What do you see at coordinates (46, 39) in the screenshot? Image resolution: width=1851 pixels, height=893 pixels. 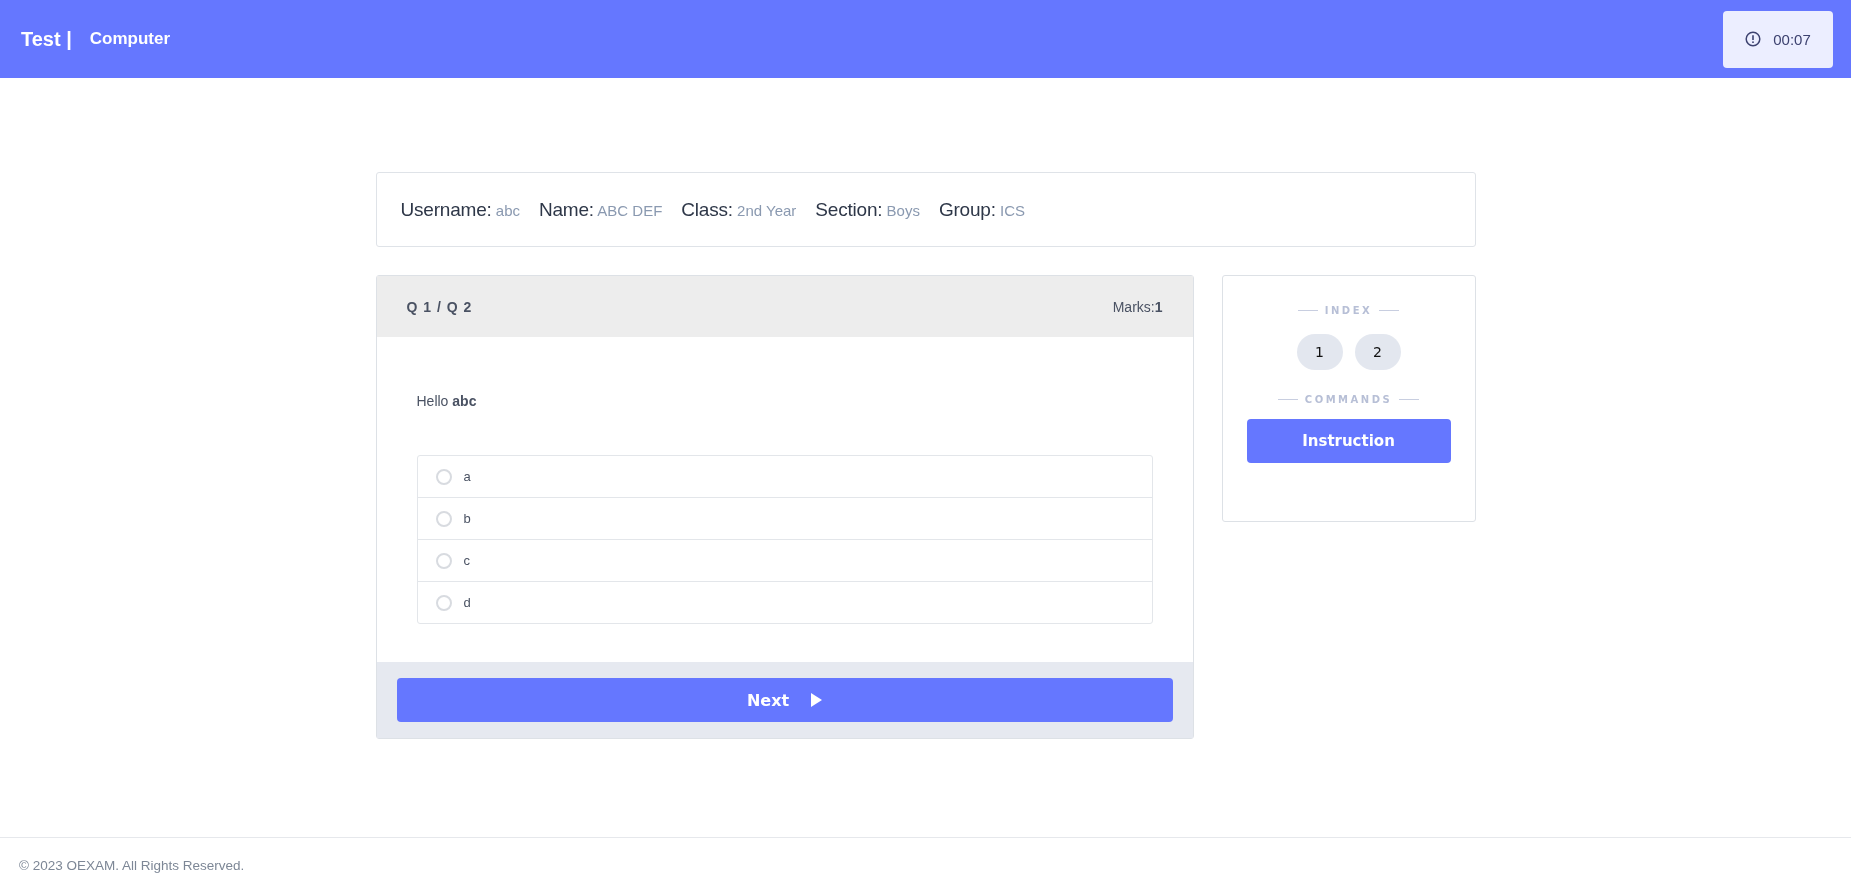 I see `exam-title: Test |` at bounding box center [46, 39].